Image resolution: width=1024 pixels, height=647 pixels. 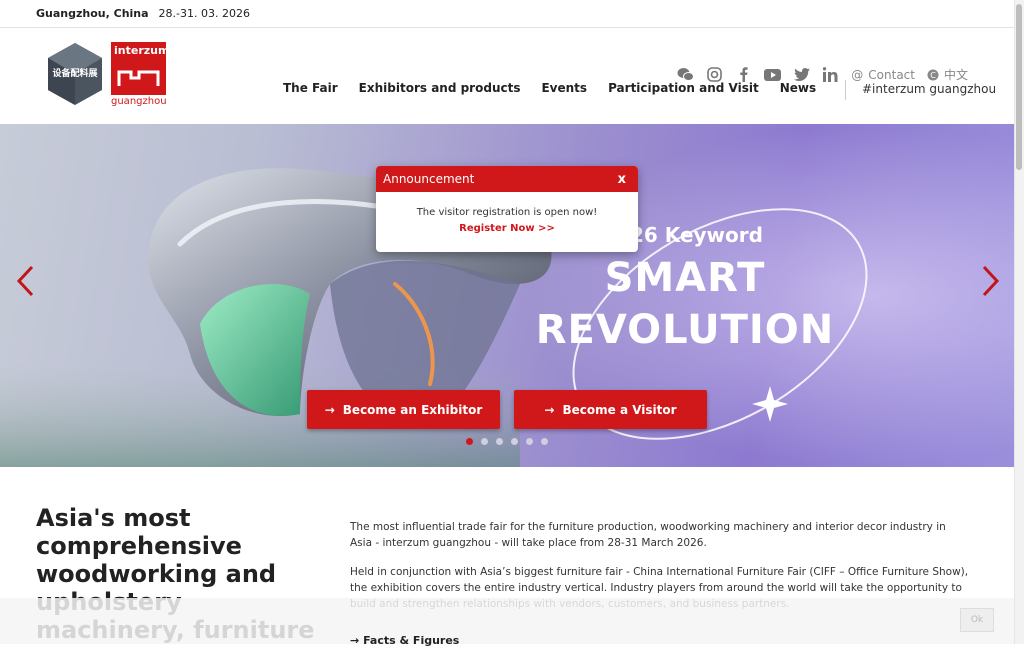 What do you see at coordinates (204, 13) in the screenshot?
I see `event-dates: 28.-31. 03. 2026` at bounding box center [204, 13].